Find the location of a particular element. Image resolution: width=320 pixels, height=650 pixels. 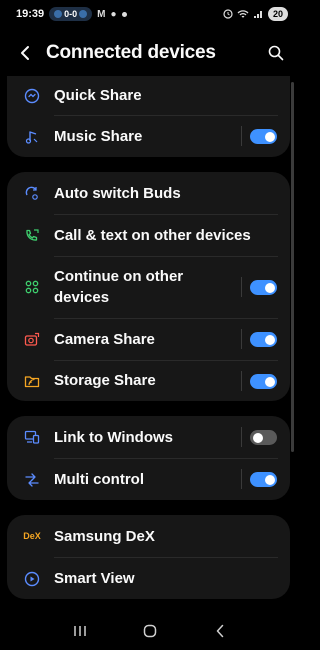

row-label: Samsung DeX is located at coordinates (104, 536).